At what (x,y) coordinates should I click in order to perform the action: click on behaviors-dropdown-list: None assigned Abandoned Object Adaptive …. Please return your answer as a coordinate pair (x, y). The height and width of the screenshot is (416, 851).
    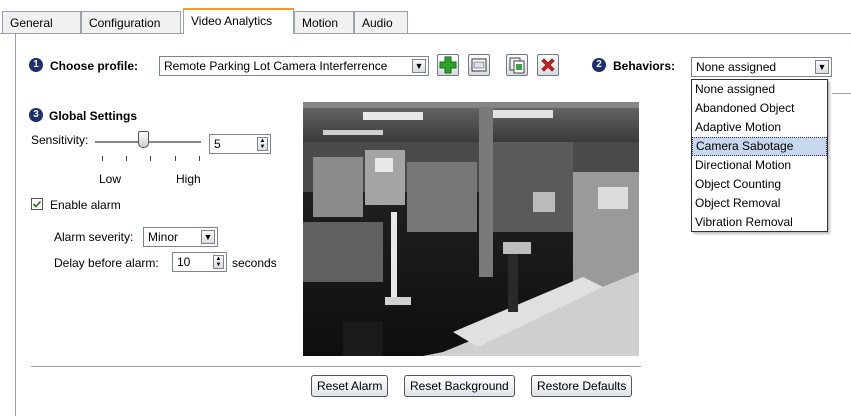
    Looking at the image, I should click on (759, 155).